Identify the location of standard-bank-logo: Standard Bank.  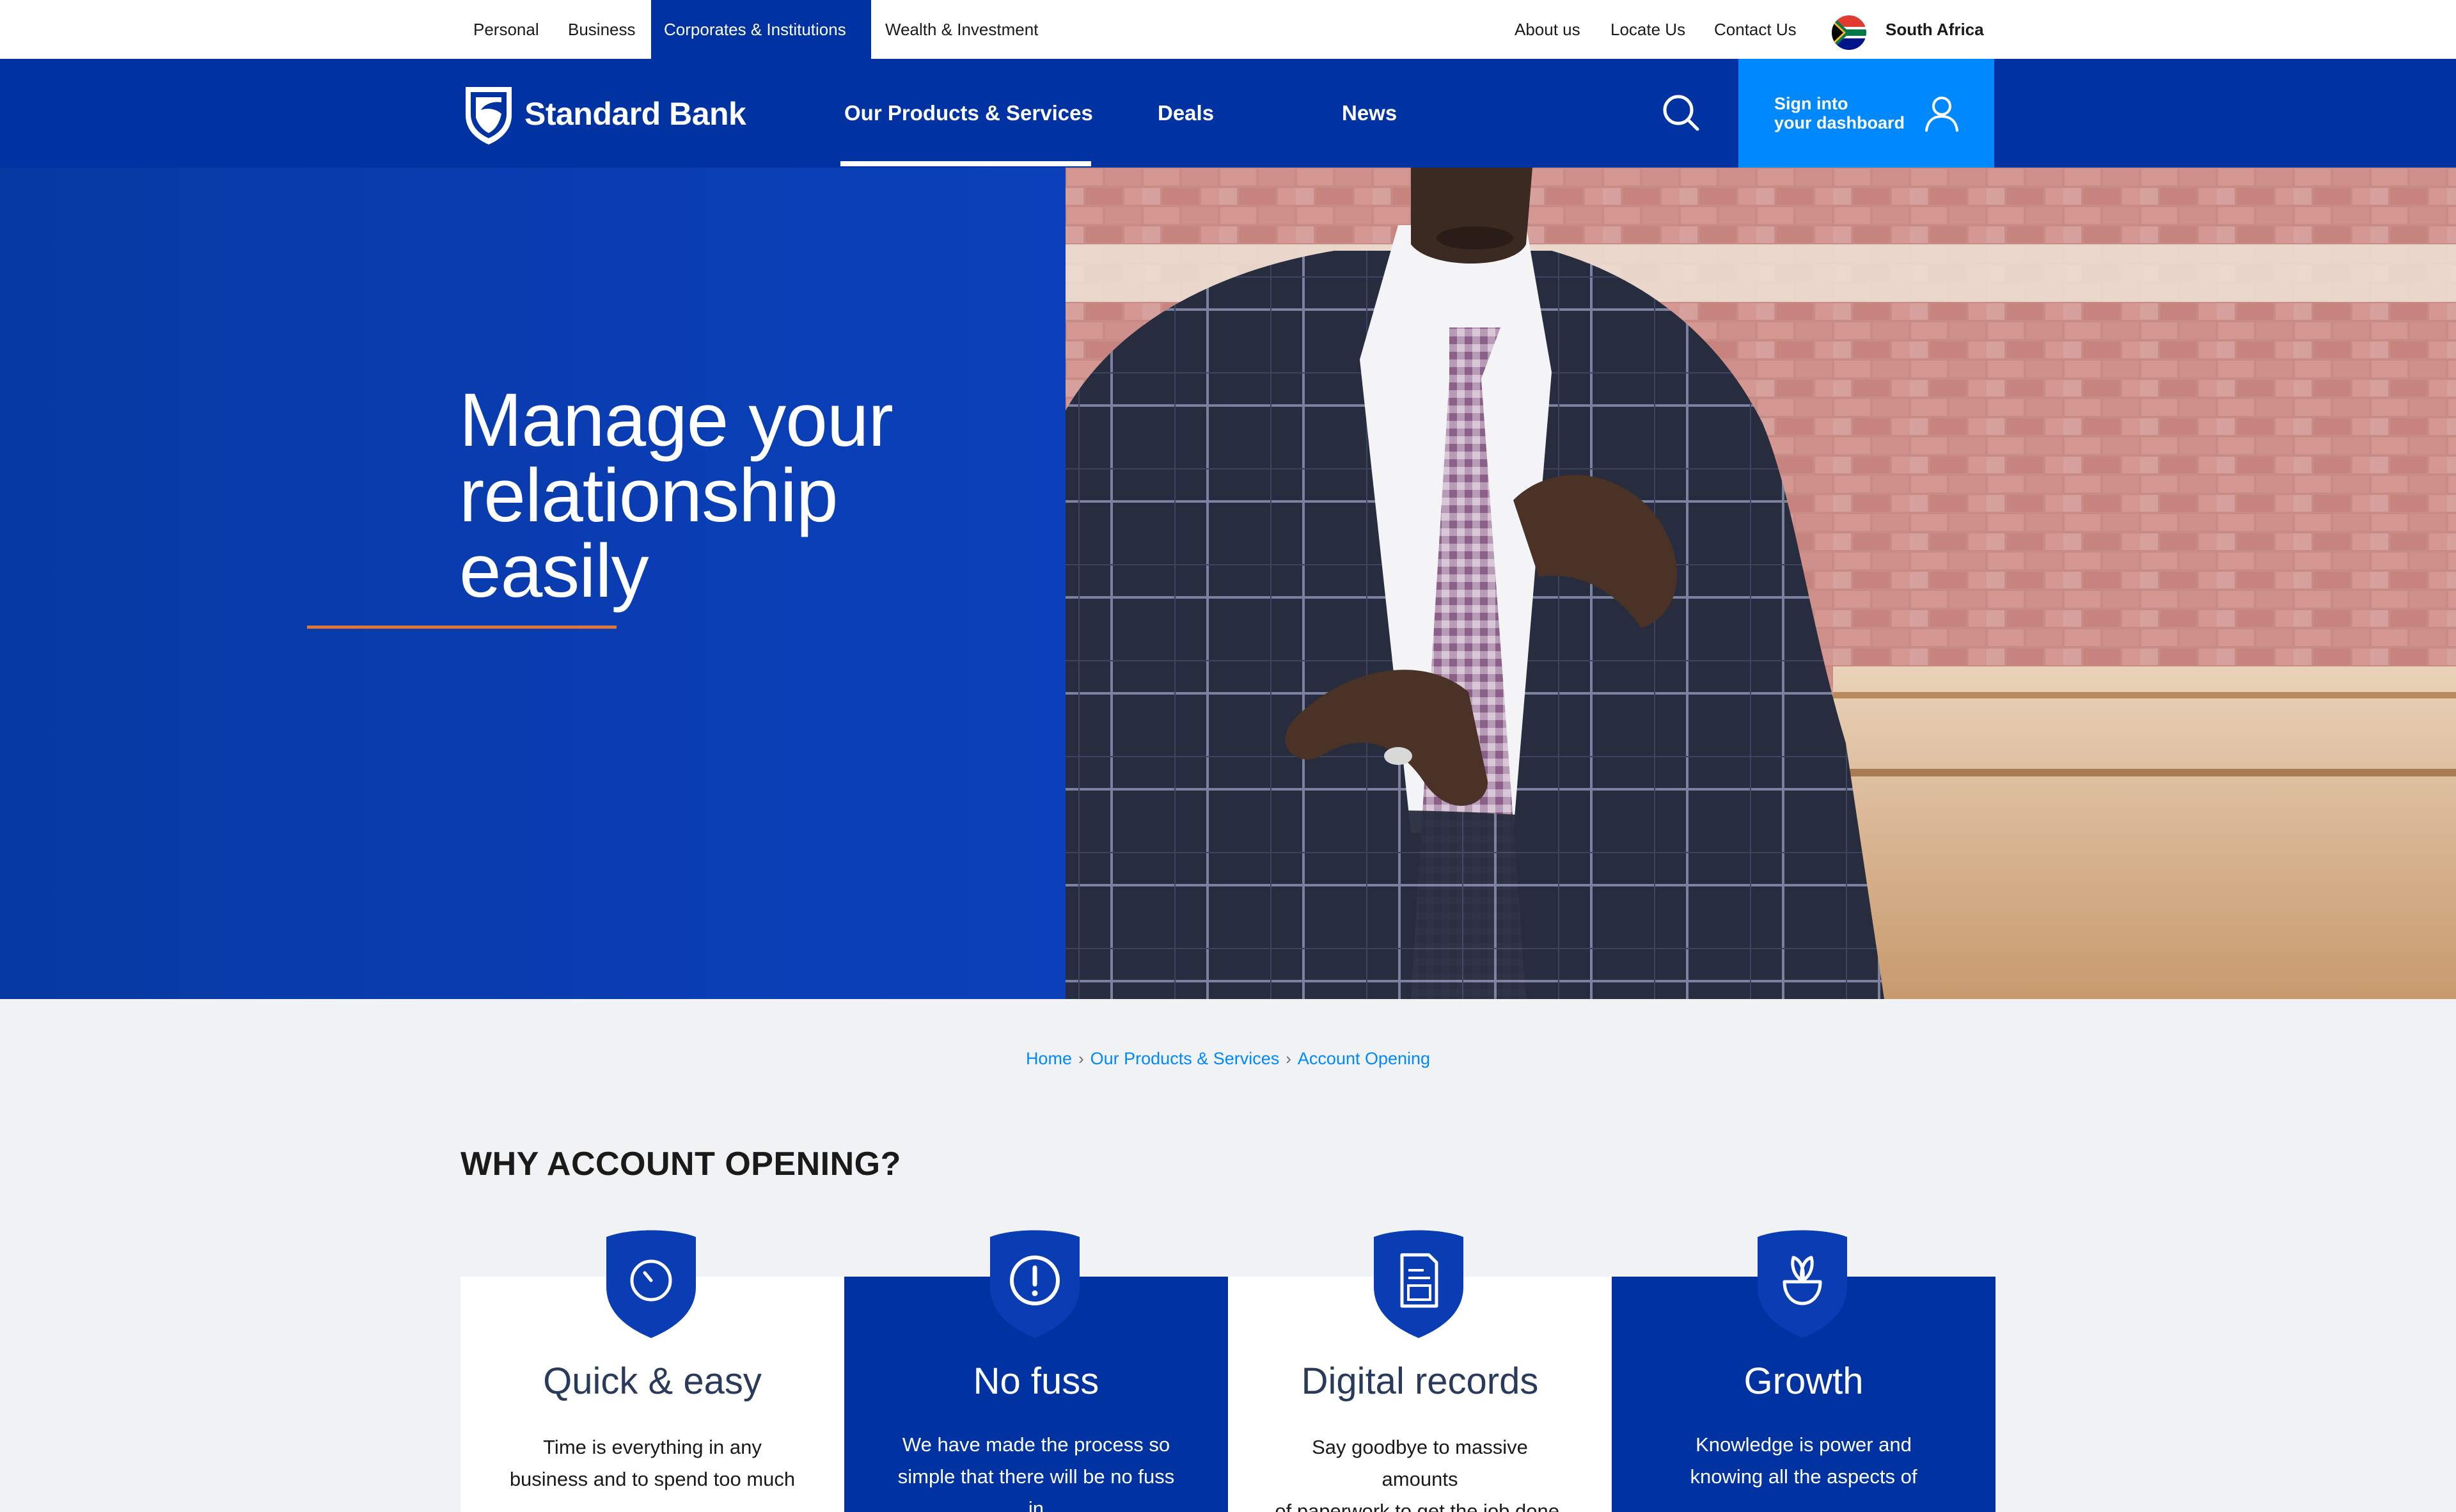
(604, 114).